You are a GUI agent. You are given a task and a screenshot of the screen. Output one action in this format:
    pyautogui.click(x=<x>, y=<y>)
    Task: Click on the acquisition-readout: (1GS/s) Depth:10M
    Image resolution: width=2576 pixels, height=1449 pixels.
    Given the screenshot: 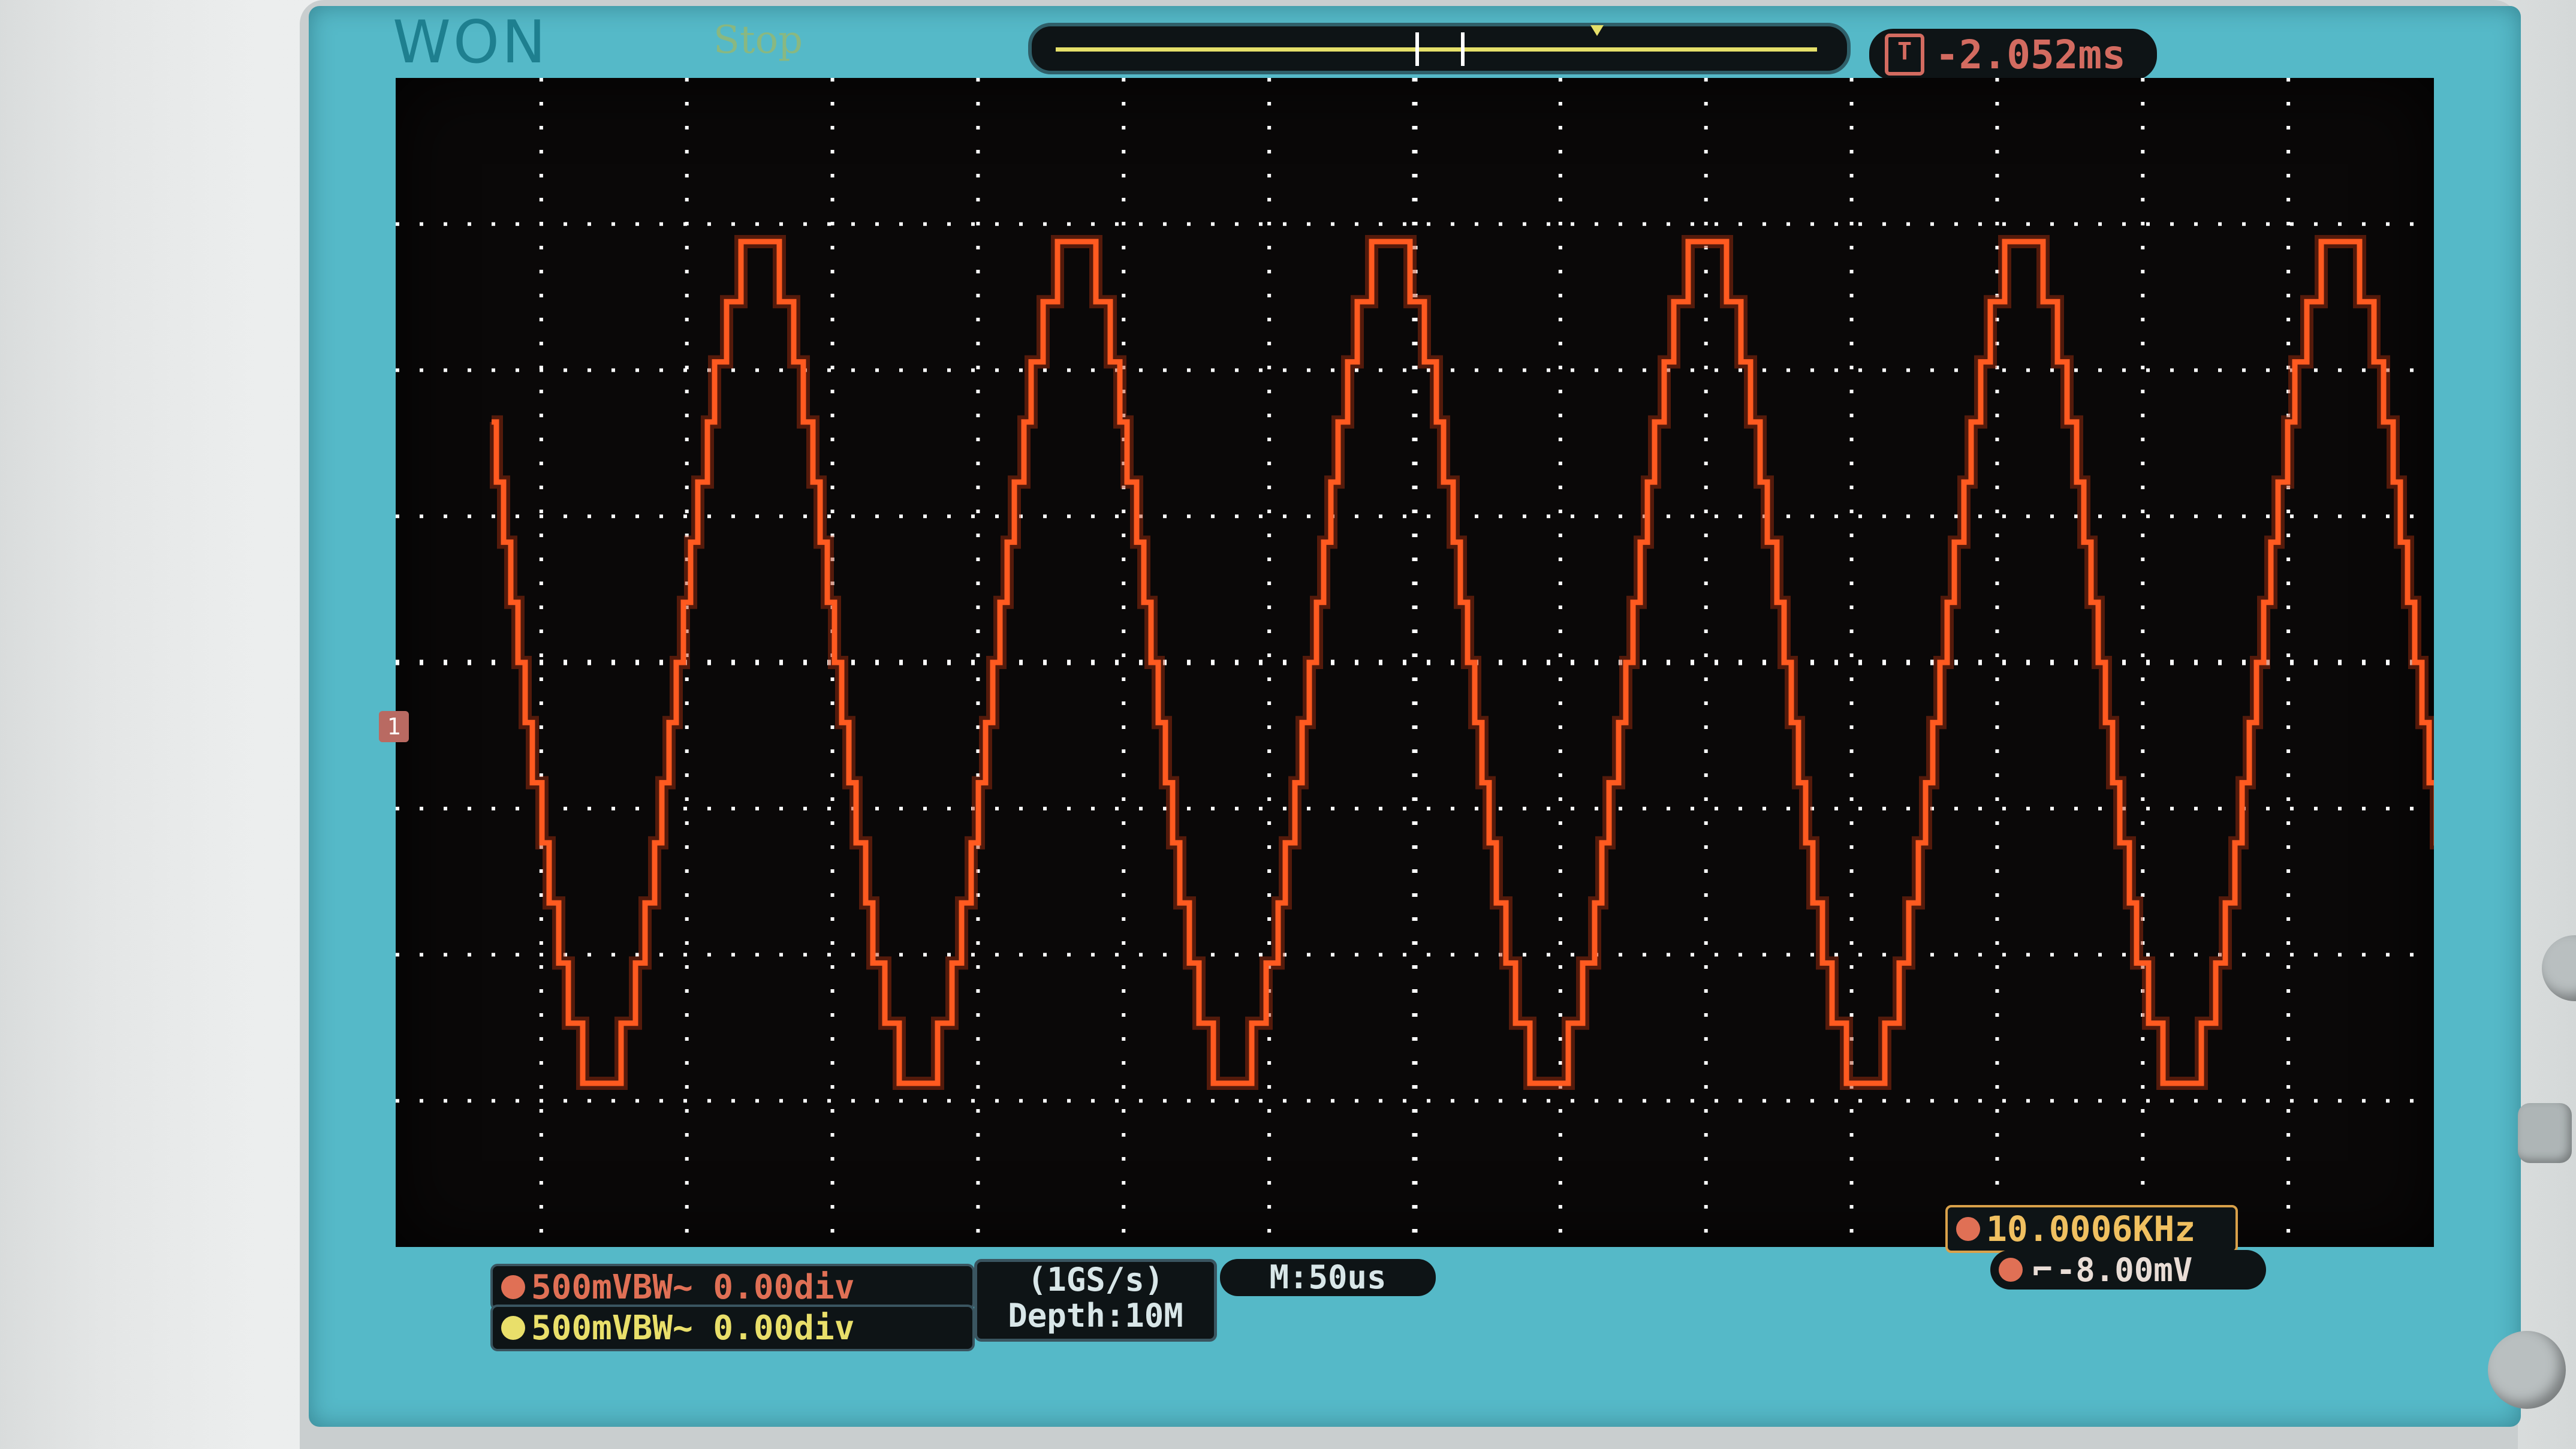 What is the action you would take?
    pyautogui.click(x=1095, y=1300)
    